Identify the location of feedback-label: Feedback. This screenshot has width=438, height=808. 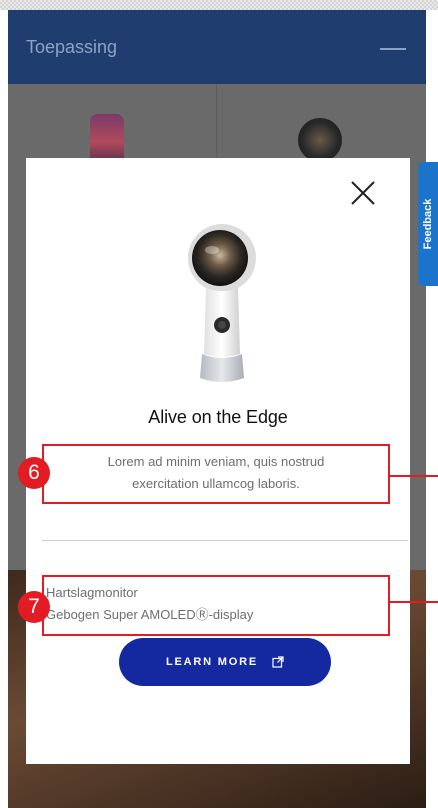
(428, 224).